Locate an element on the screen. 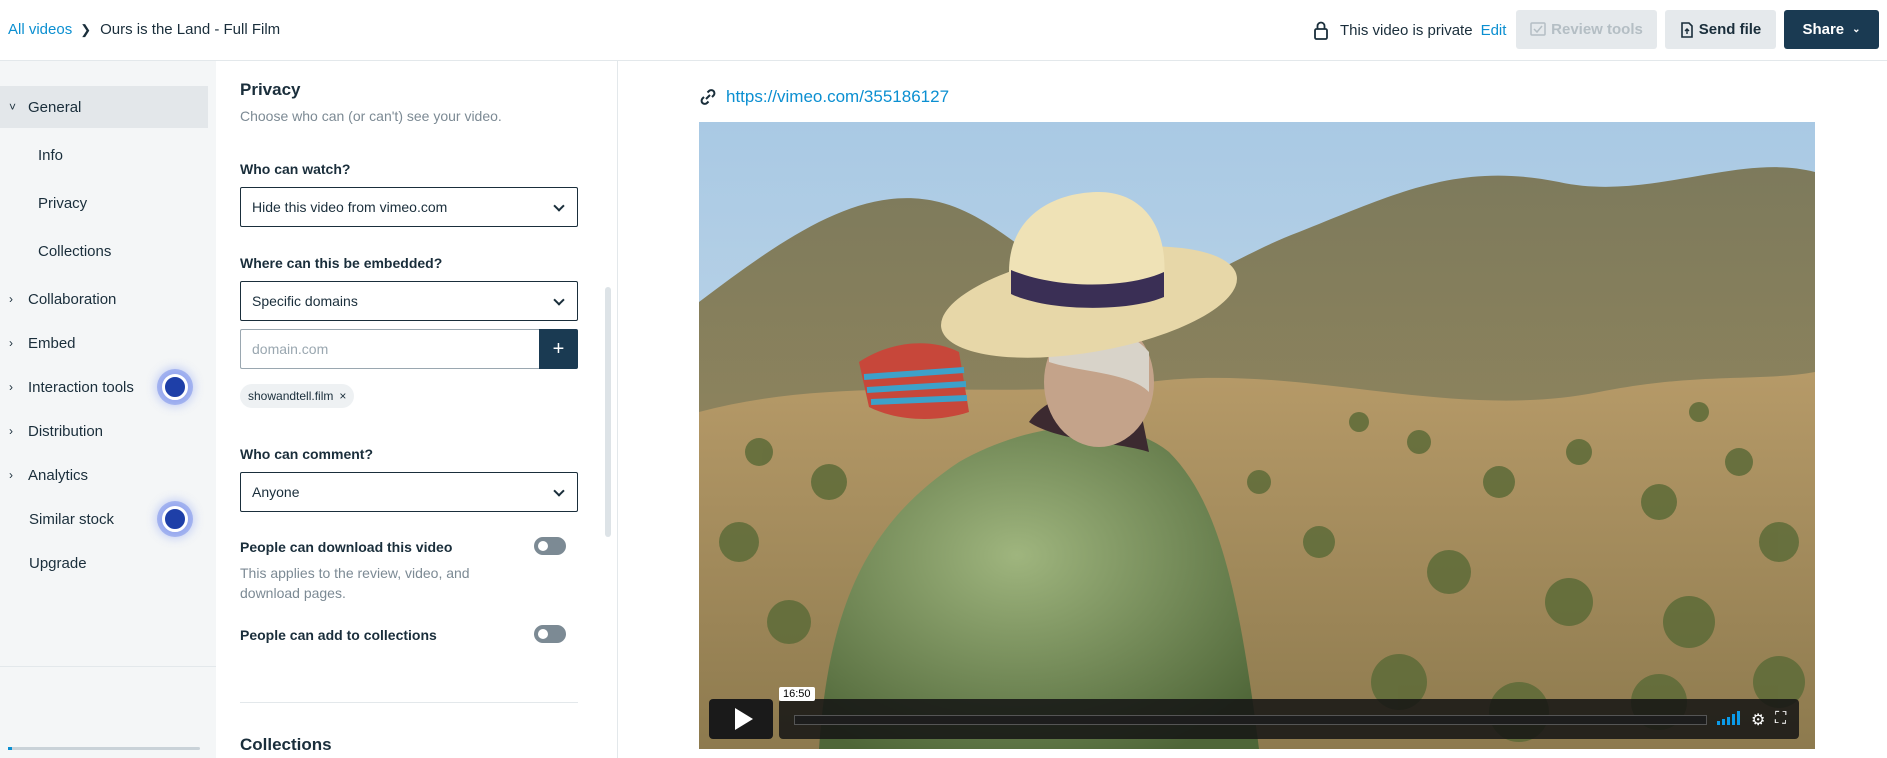  sidebar-item-label: Analytics is located at coordinates (58, 475).